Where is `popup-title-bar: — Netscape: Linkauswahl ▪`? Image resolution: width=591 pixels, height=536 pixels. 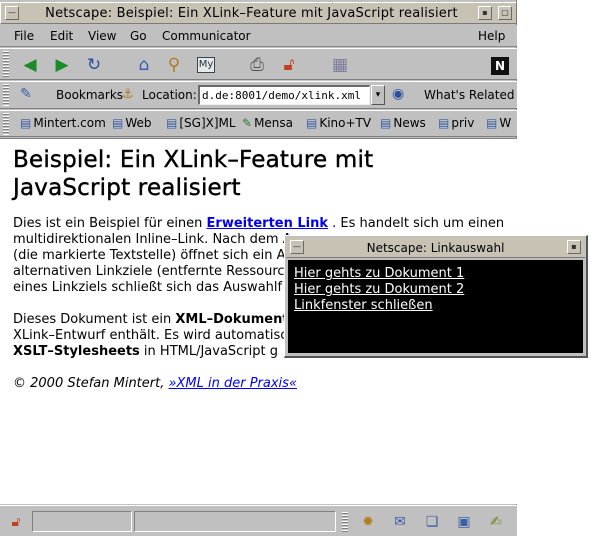 popup-title-bar: — Netscape: Linkauswahl ▪ is located at coordinates (435, 247).